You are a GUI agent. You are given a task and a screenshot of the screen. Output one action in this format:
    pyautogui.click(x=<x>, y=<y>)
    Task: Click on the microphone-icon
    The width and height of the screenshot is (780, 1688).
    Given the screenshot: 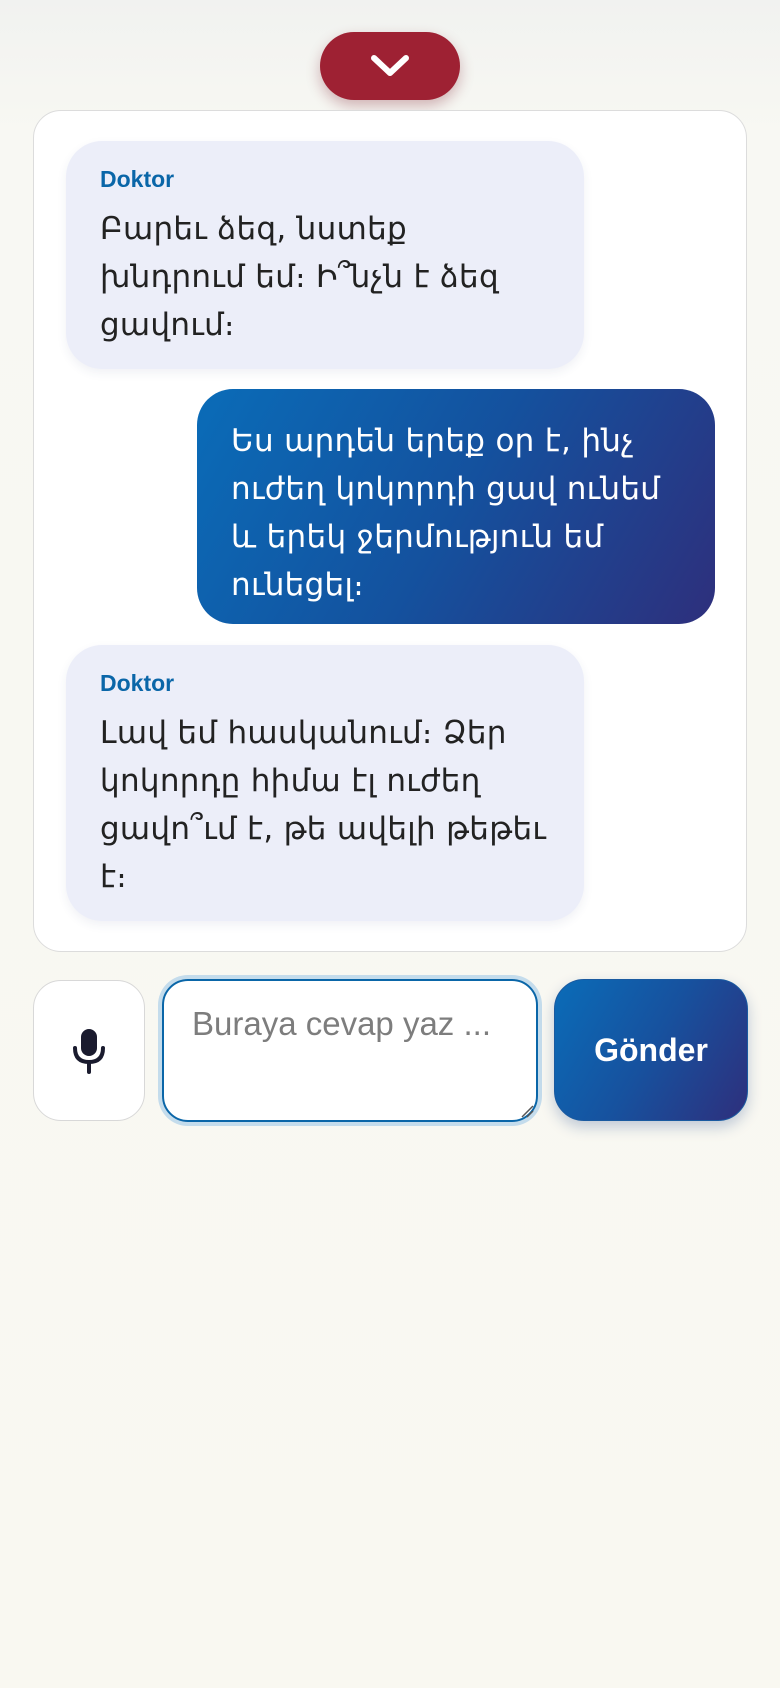 What is the action you would take?
    pyautogui.click(x=89, y=1051)
    